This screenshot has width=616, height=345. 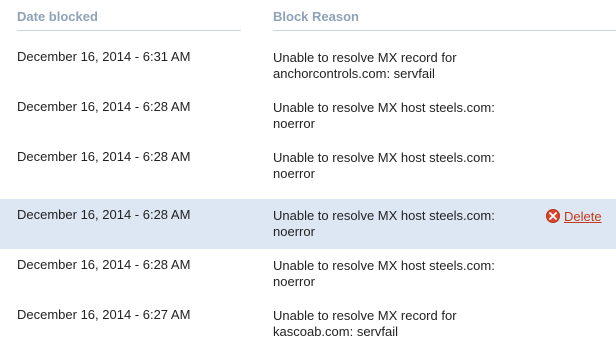 What do you see at coordinates (104, 56) in the screenshot?
I see `date-cell: December 16, 2014 - 6:31 AM` at bounding box center [104, 56].